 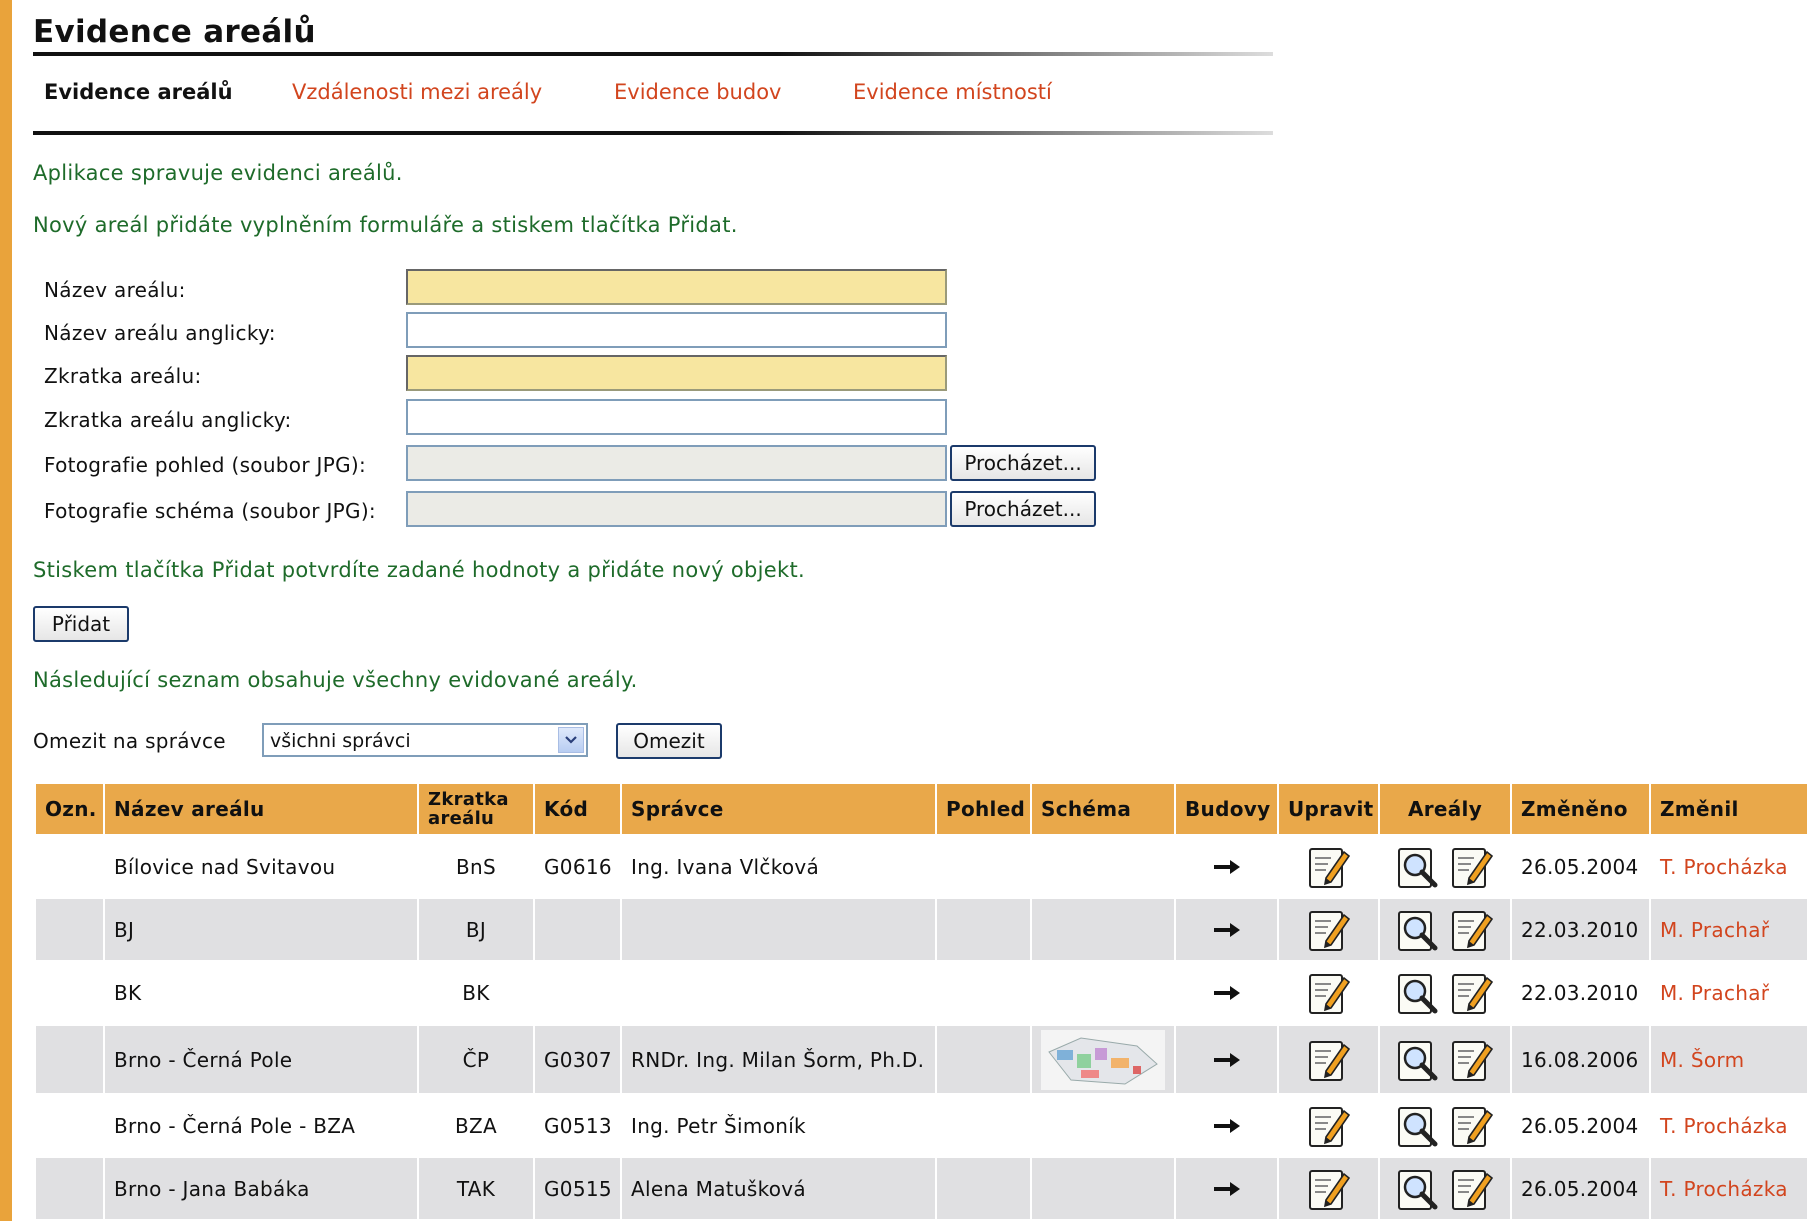 What do you see at coordinates (676, 287) in the screenshot?
I see `name-input` at bounding box center [676, 287].